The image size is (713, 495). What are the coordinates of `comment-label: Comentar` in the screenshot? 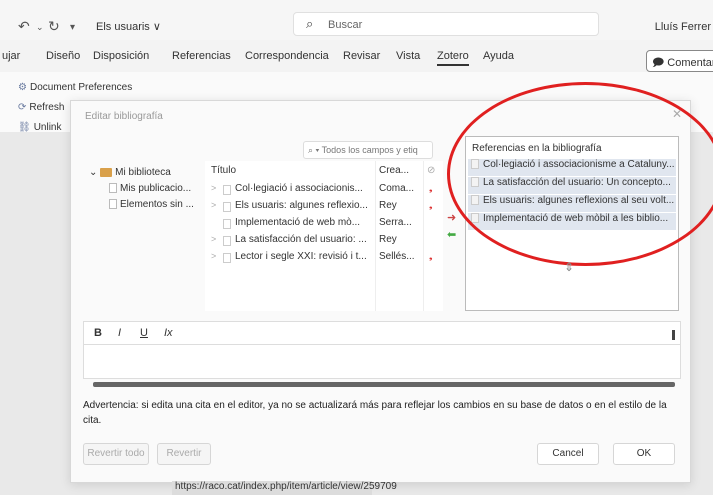 It's located at (690, 63).